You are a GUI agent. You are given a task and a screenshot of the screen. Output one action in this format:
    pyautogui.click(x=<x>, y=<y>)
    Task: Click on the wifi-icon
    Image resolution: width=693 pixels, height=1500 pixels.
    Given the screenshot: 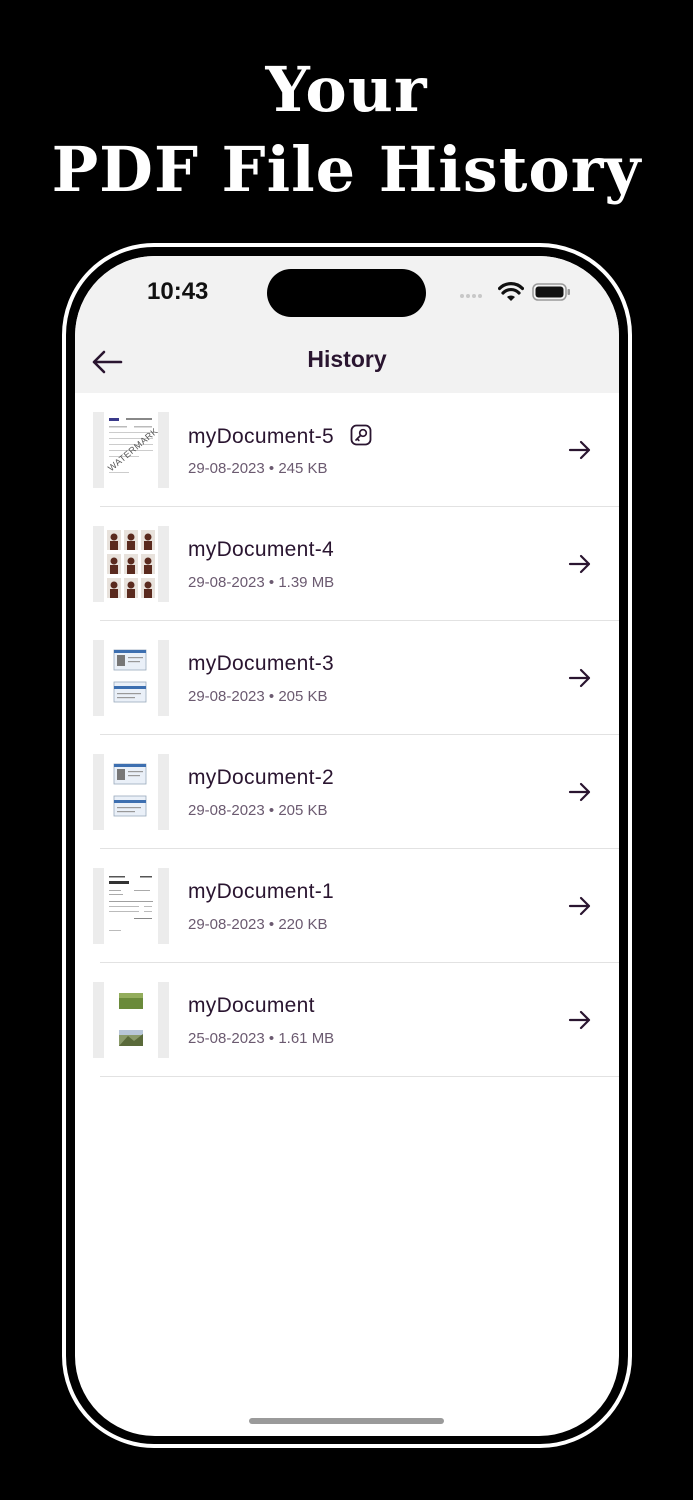 What is the action you would take?
    pyautogui.click(x=511, y=291)
    